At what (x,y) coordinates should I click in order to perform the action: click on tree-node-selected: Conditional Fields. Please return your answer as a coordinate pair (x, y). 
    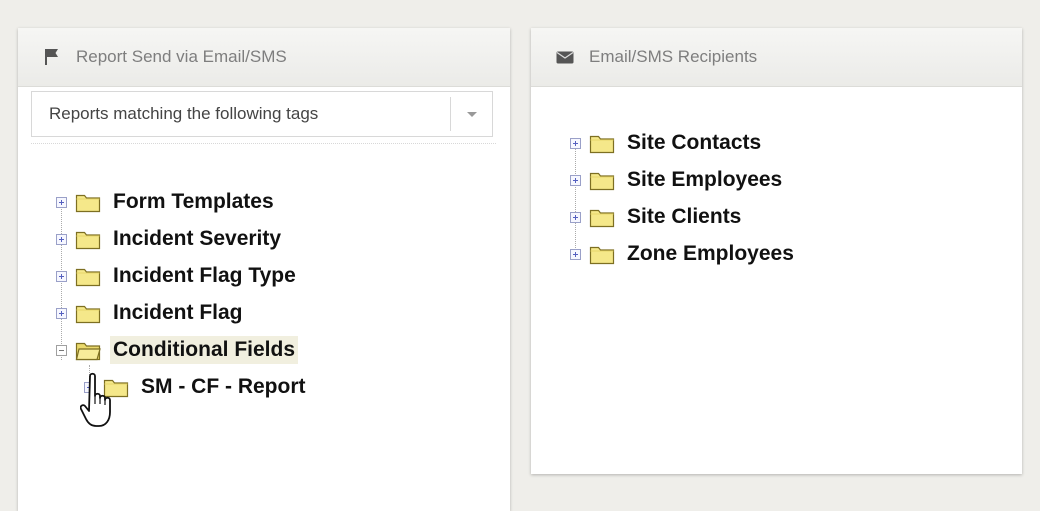
    Looking at the image, I should click on (177, 350).